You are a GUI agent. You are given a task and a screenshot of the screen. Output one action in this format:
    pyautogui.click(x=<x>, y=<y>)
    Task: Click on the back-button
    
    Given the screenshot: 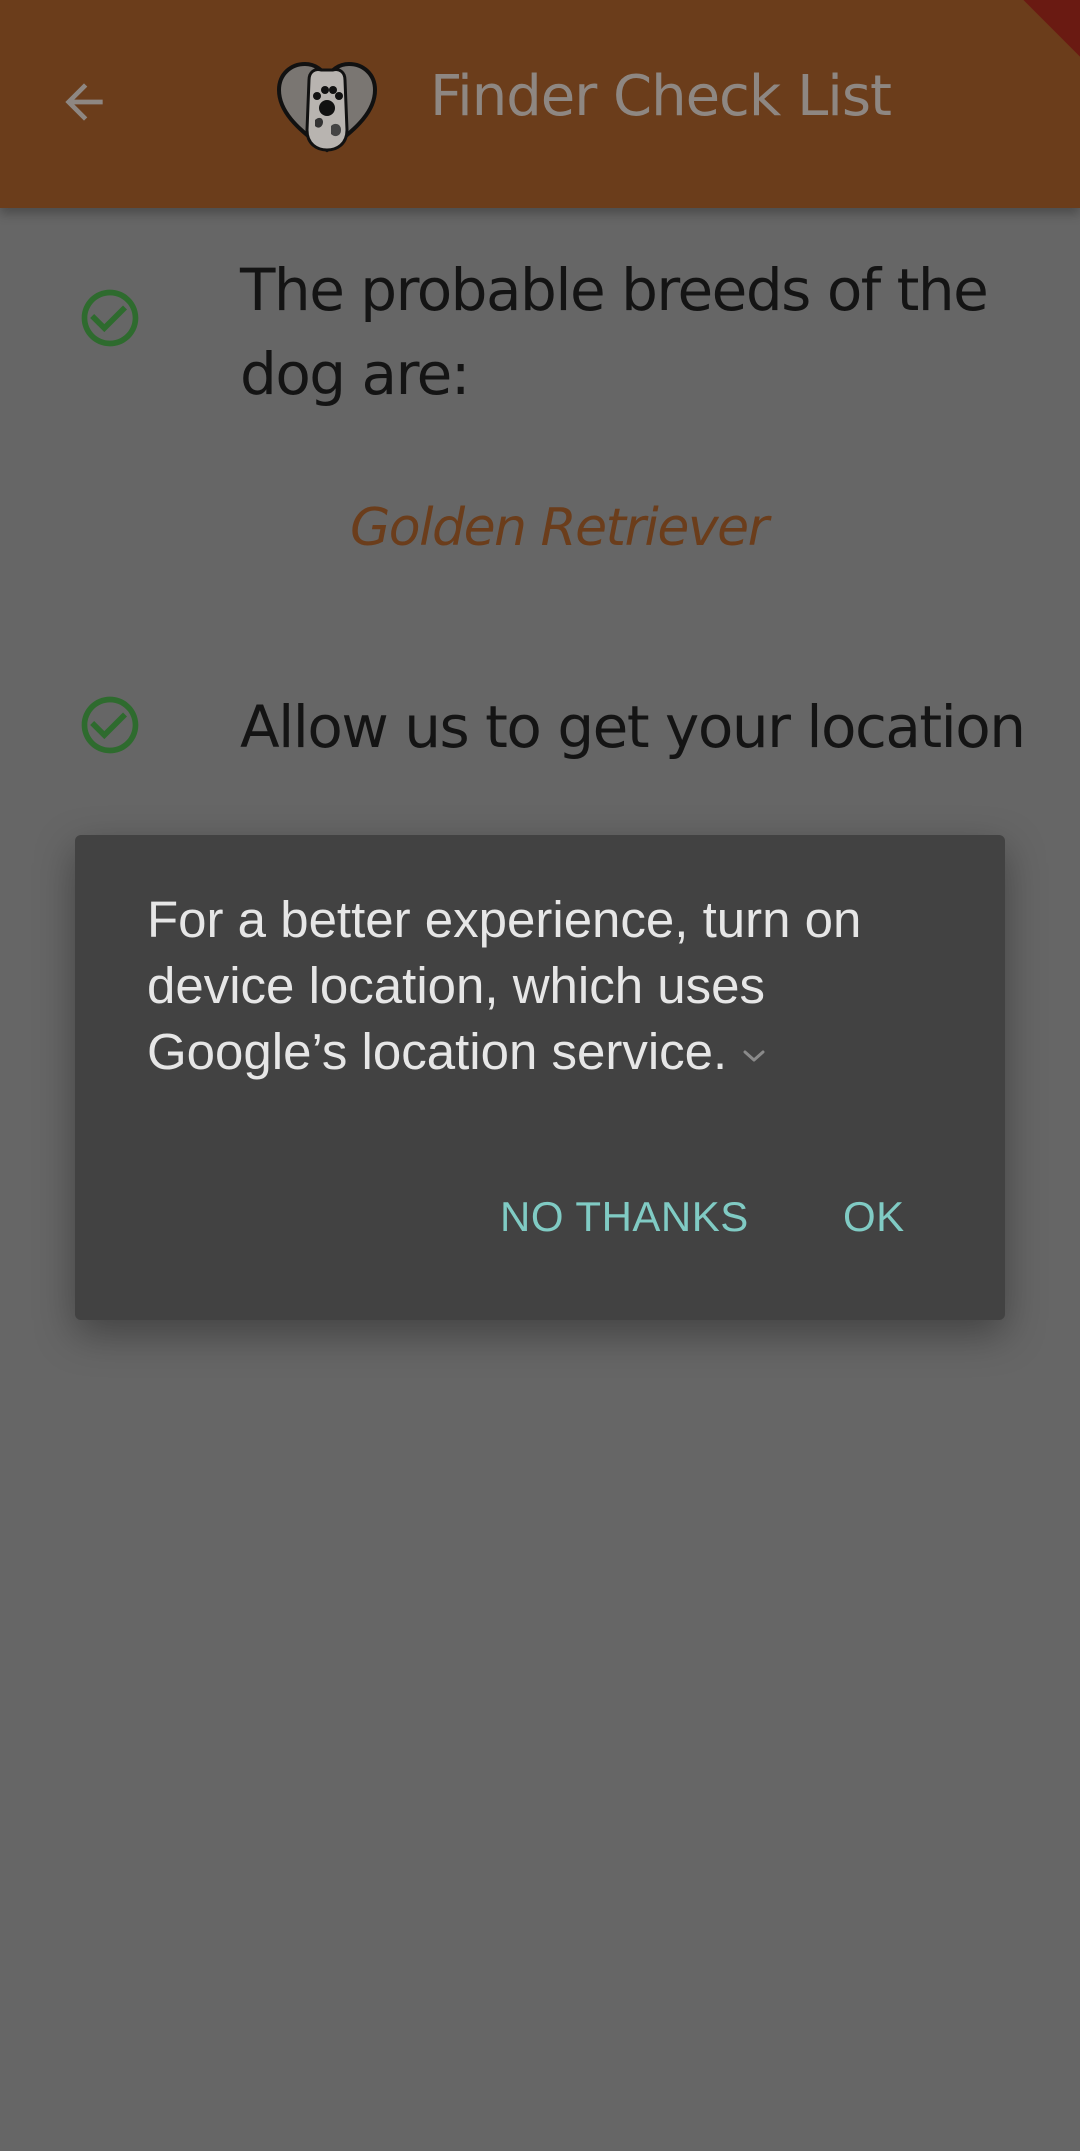 What is the action you would take?
    pyautogui.click(x=84, y=102)
    